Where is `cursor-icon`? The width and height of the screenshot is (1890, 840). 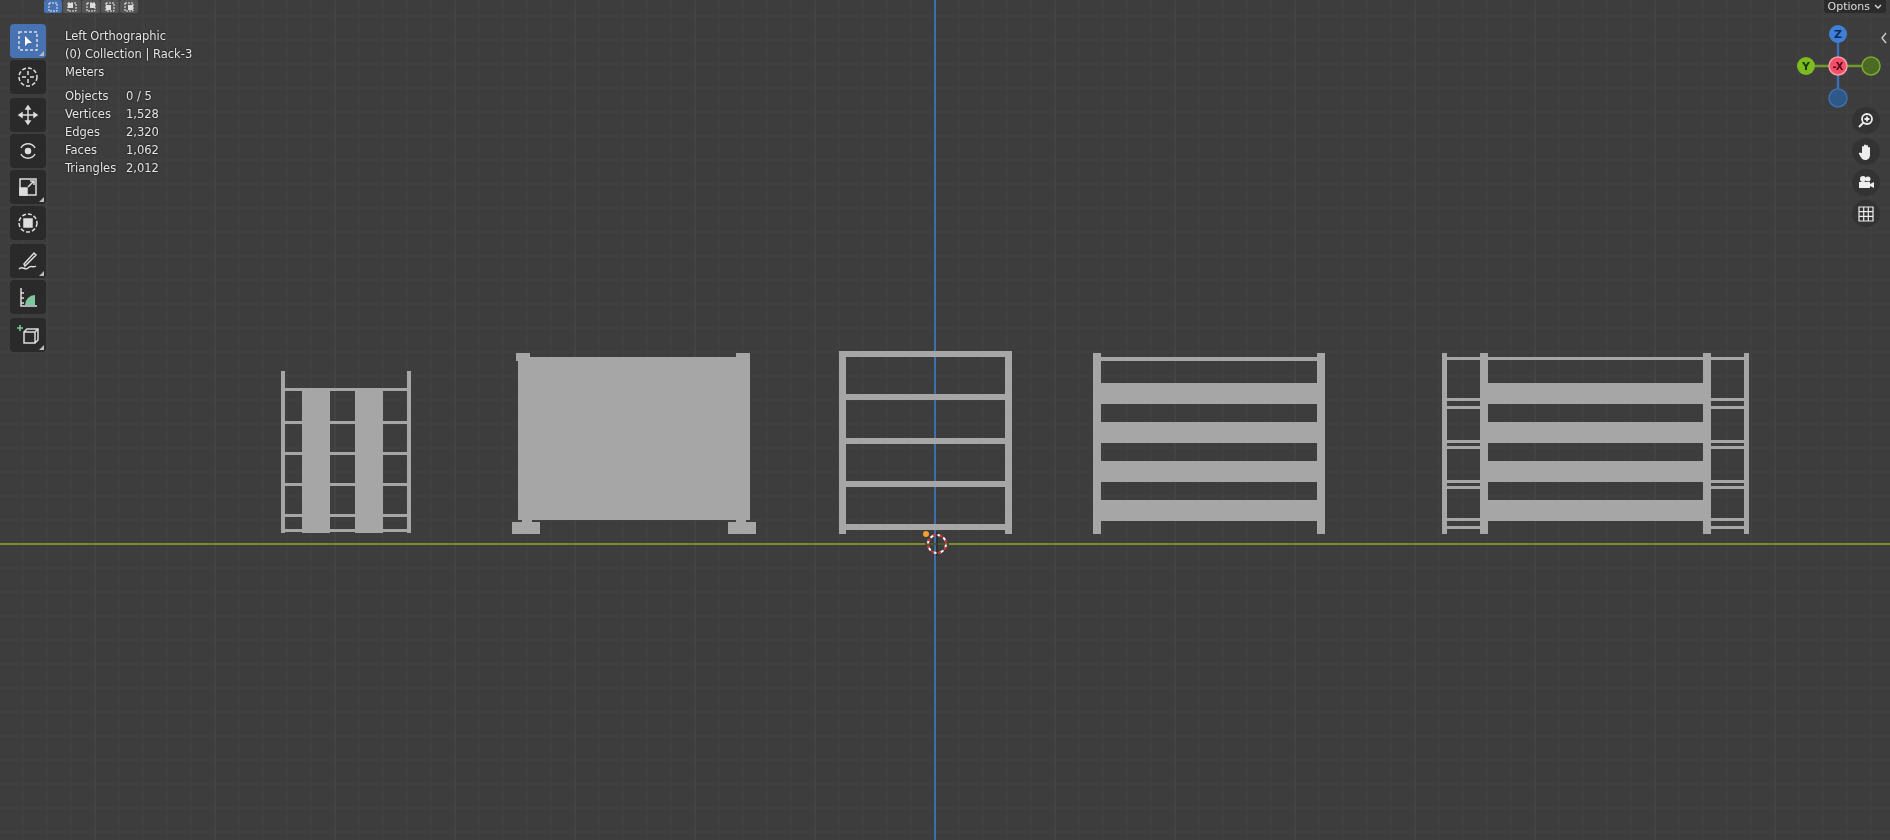
cursor-icon is located at coordinates (28, 77).